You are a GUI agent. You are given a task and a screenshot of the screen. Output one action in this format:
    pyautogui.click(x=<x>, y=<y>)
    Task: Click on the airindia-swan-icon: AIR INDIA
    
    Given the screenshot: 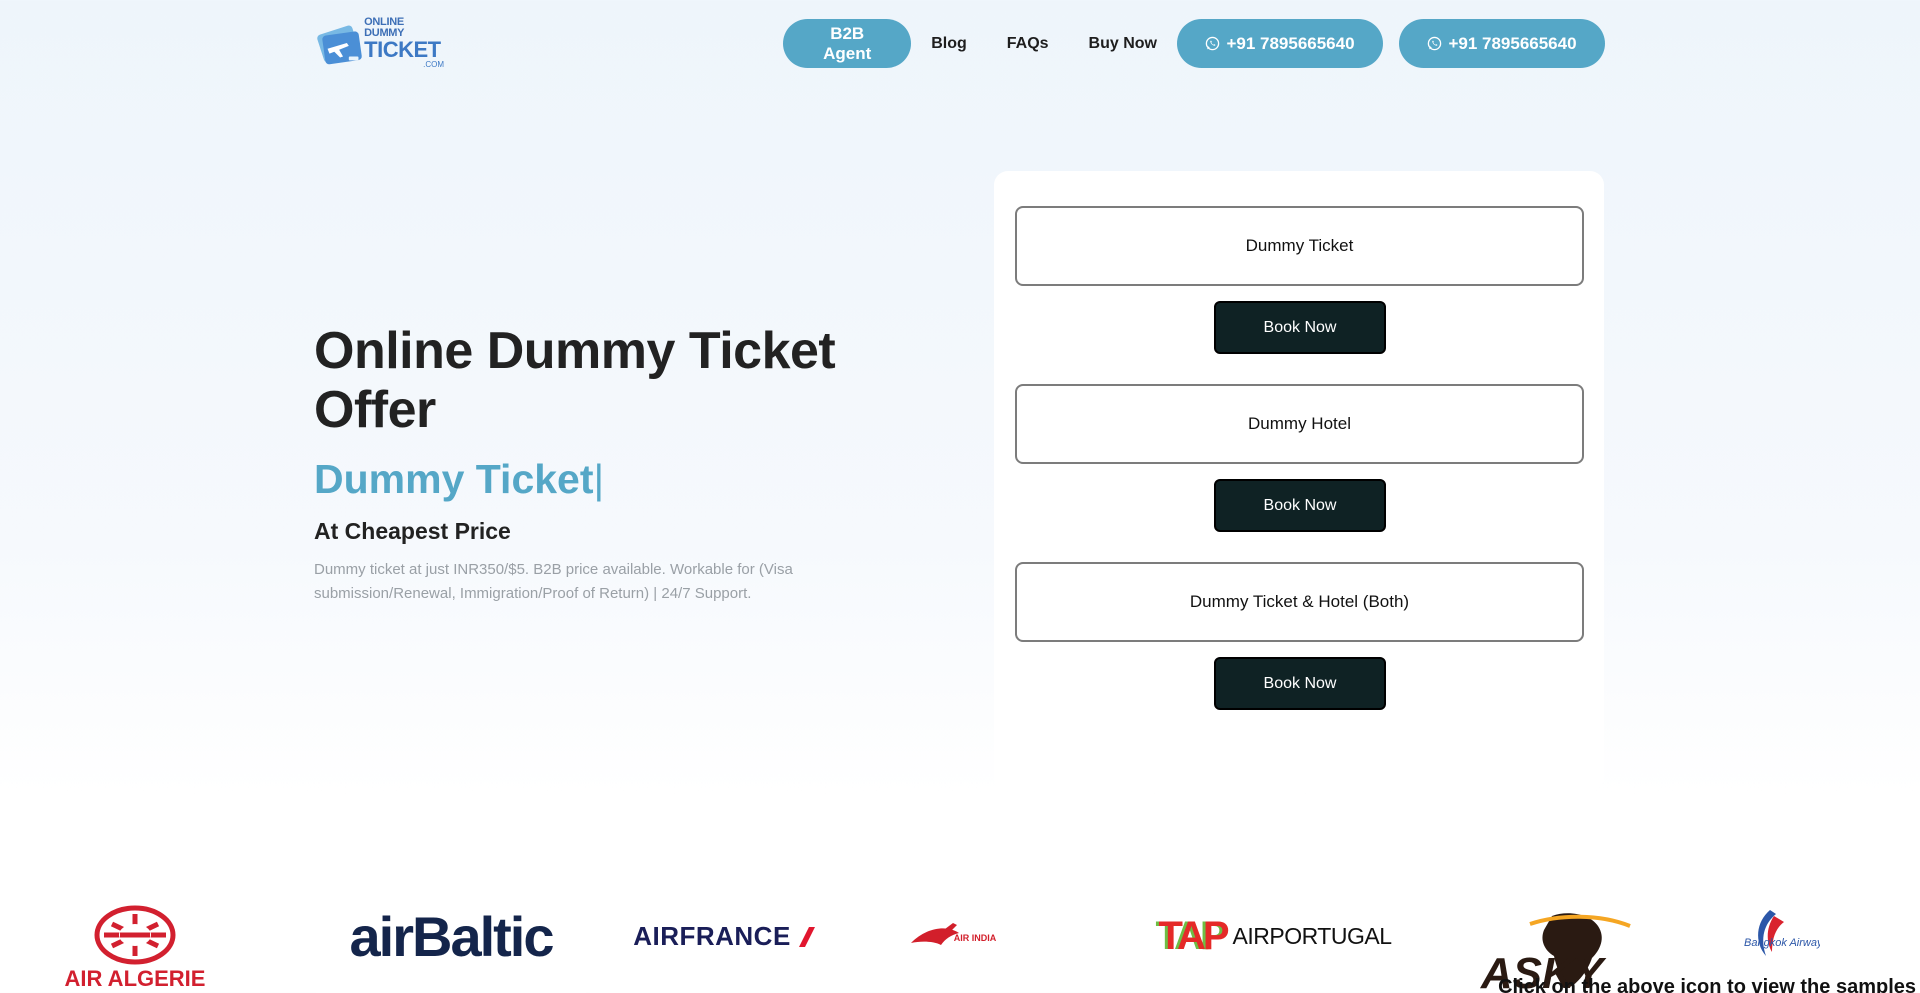 What is the action you would take?
    pyautogui.click(x=954, y=933)
    